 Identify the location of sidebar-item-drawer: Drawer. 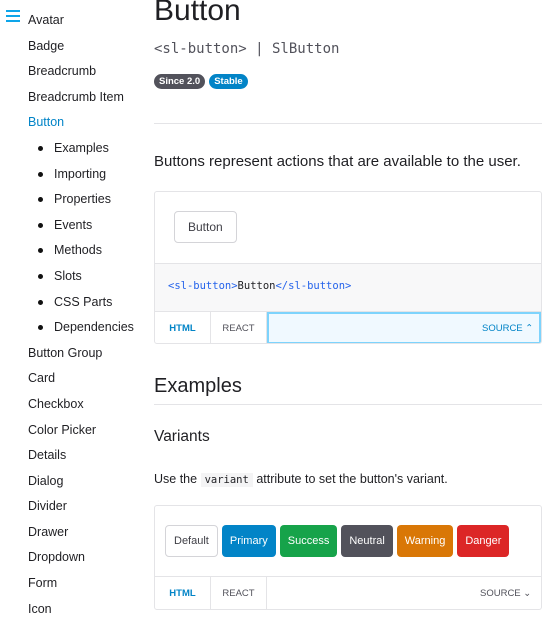
(88, 536).